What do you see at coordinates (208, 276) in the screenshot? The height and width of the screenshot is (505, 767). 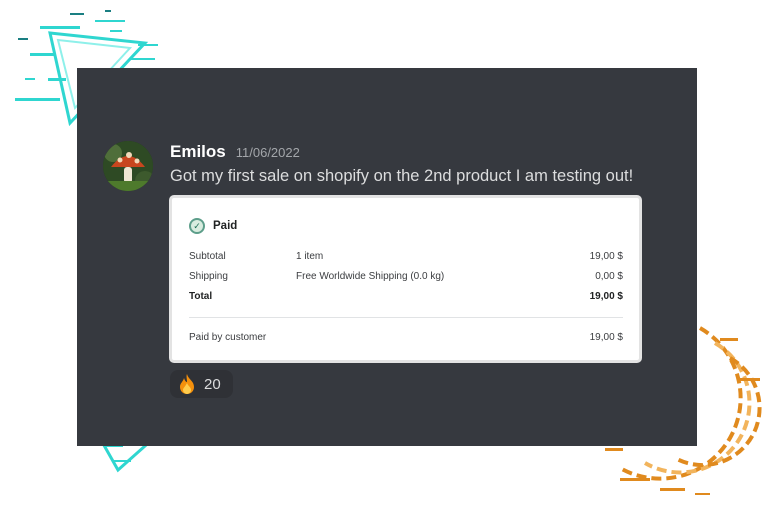 I see `shipping-label: Shipping` at bounding box center [208, 276].